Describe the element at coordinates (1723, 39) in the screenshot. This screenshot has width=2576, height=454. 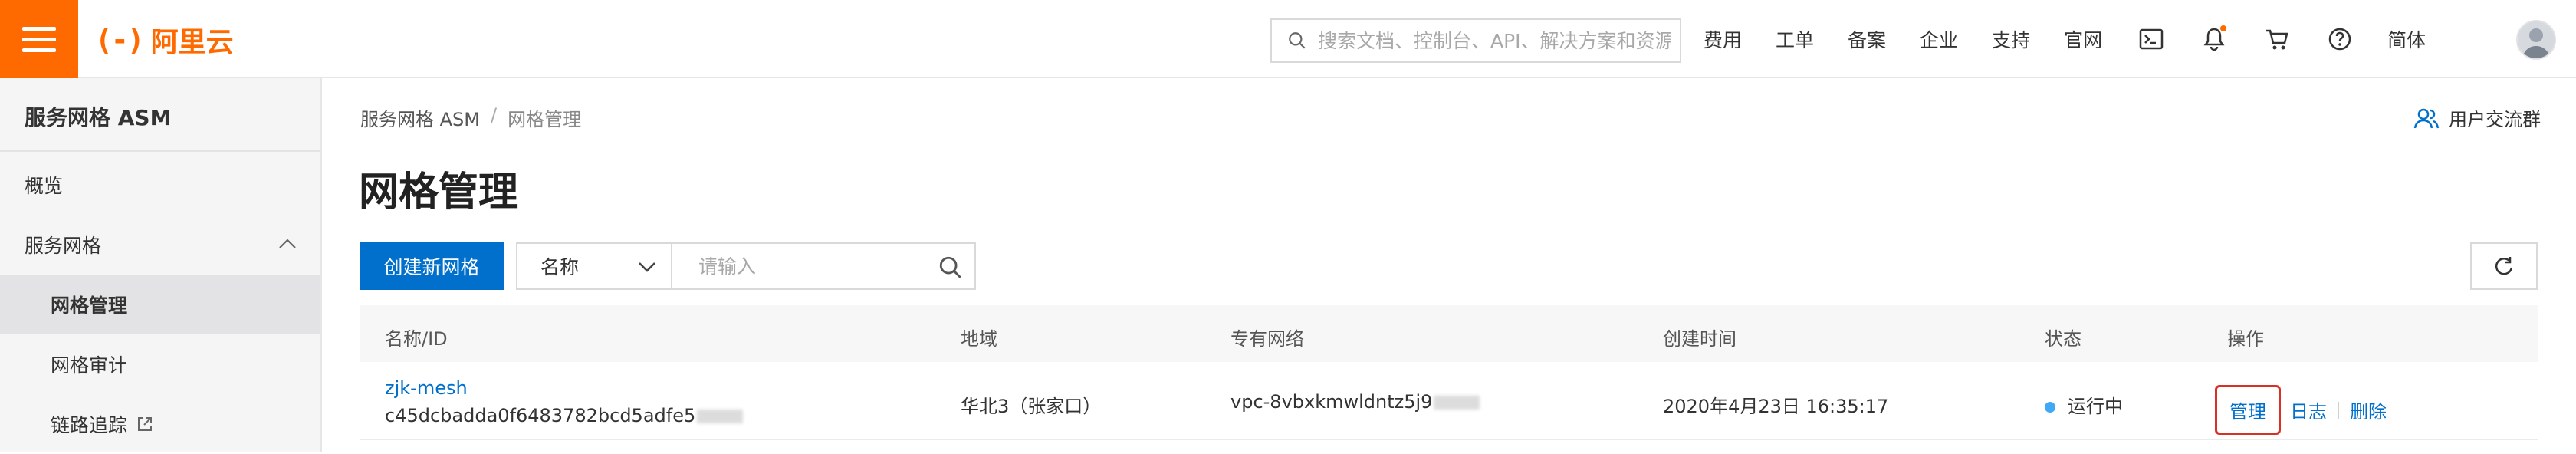
I see `nav-fees: 费用` at that location.